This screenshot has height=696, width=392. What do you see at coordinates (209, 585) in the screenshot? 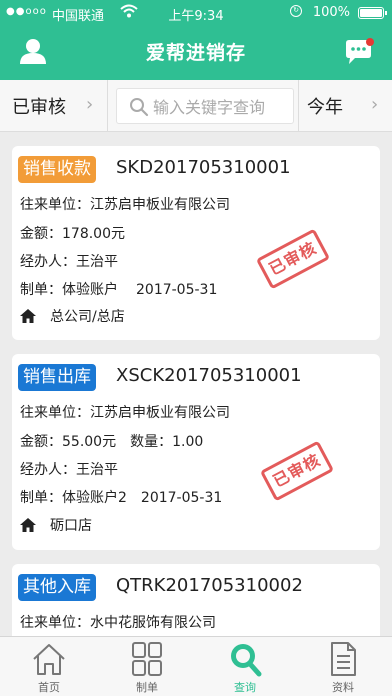
I see `doc-number: QTRK201705310002` at bounding box center [209, 585].